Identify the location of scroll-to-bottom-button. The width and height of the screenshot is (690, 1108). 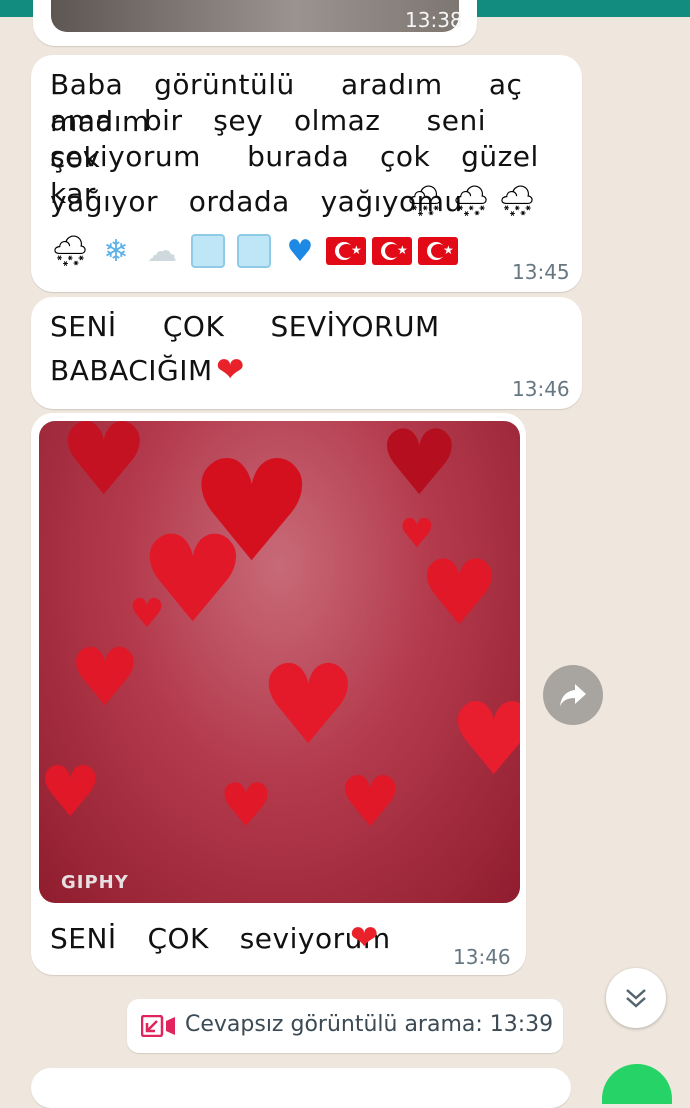
(636, 998).